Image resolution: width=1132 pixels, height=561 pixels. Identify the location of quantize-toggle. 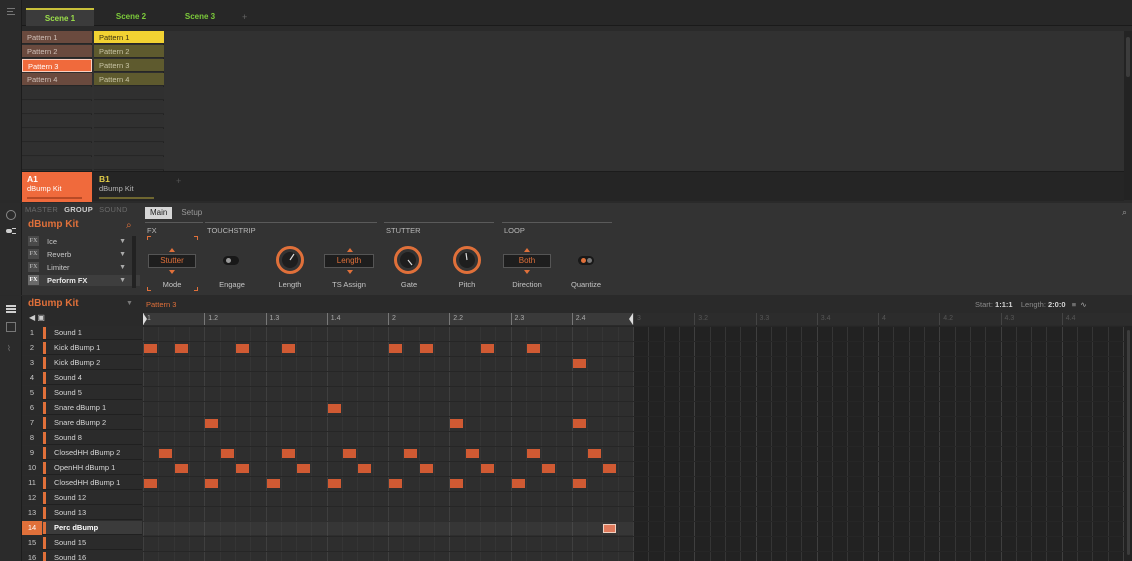
(586, 260).